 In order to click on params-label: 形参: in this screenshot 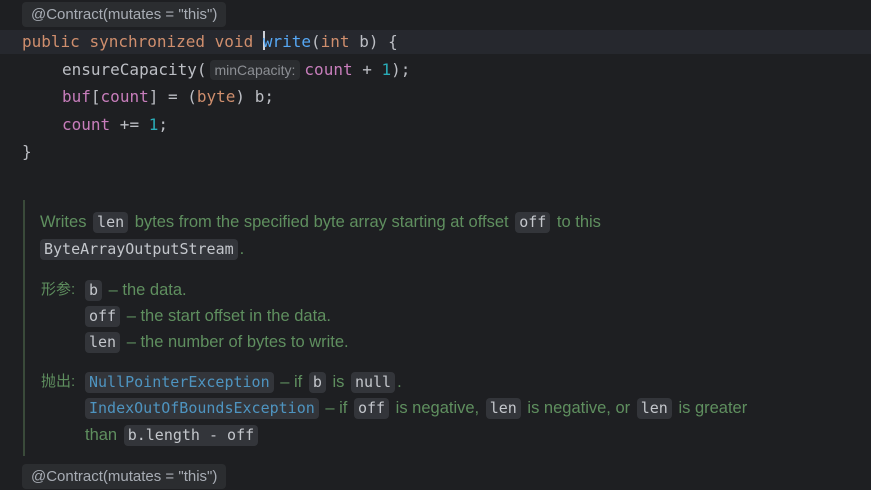, I will do `click(58, 289)`.